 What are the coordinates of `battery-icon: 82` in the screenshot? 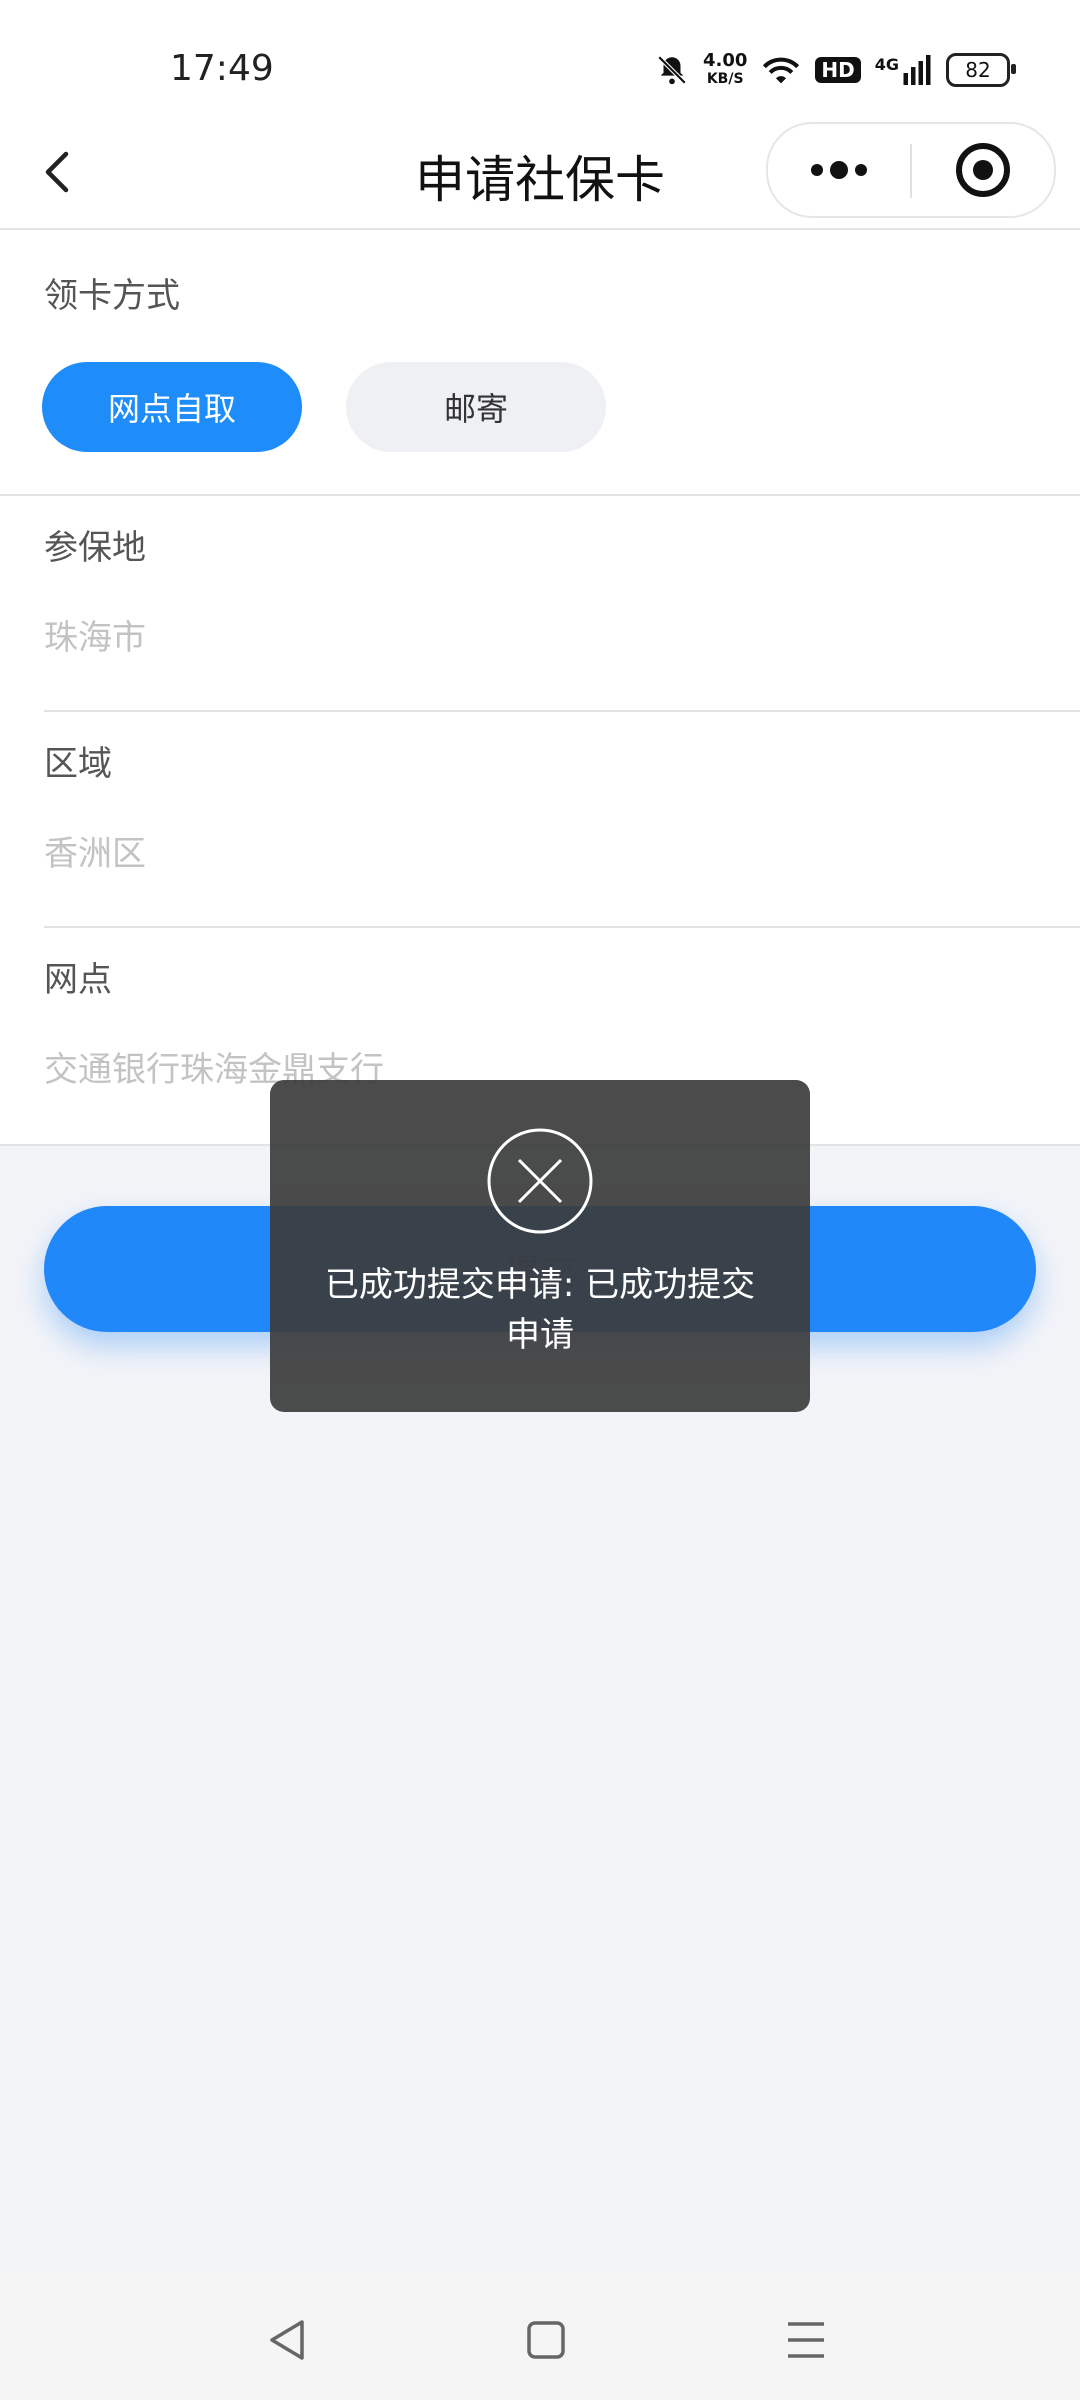 It's located at (981, 70).